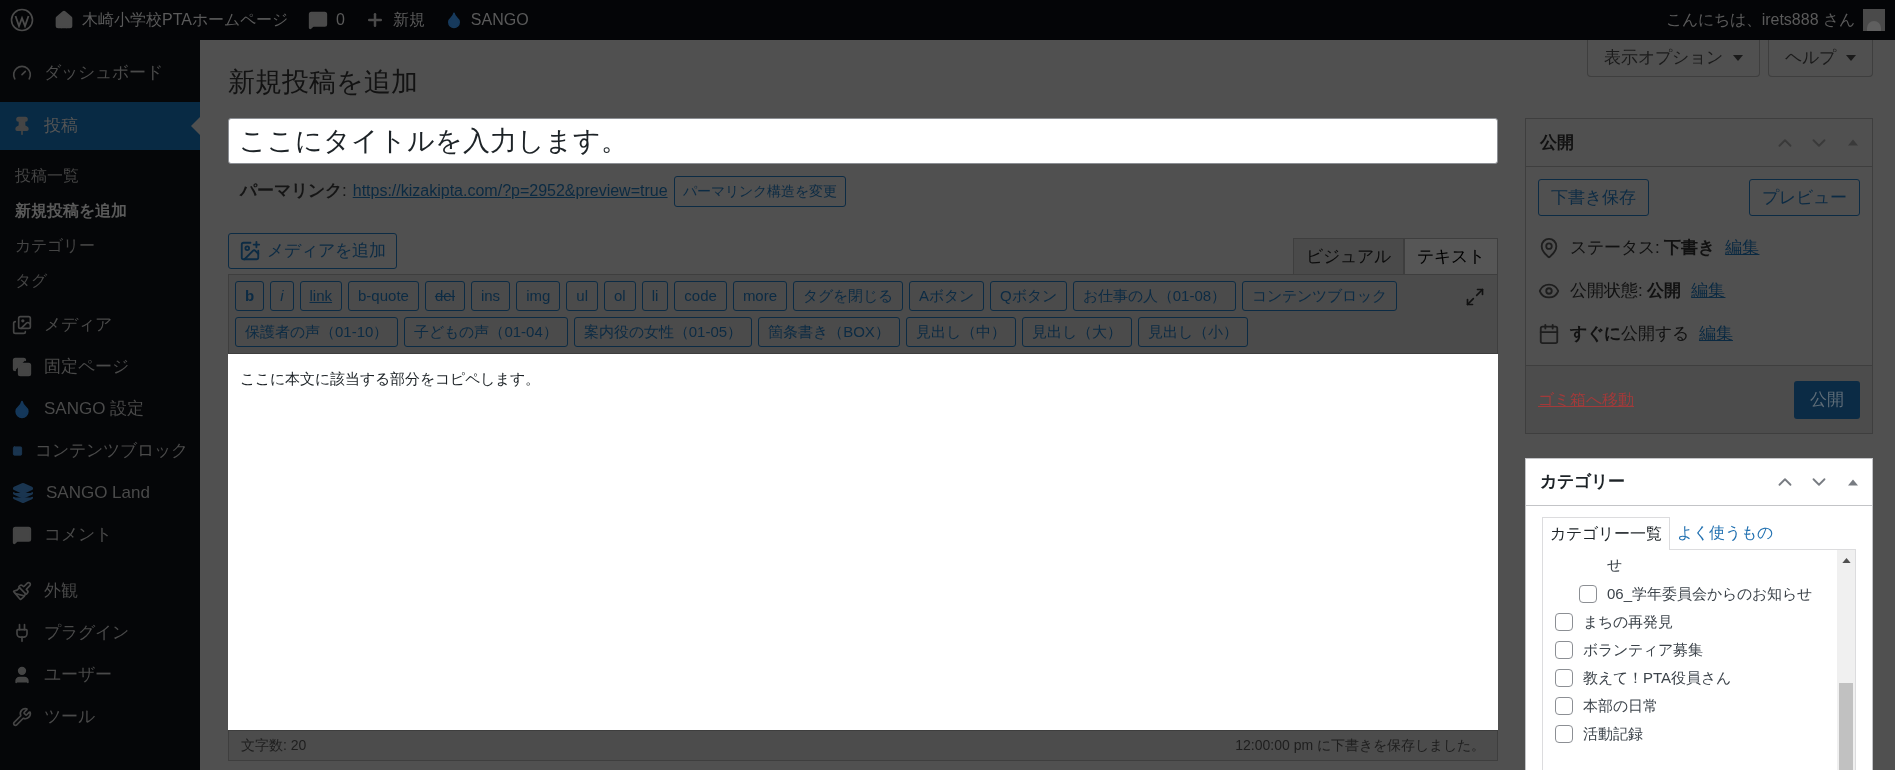 The width and height of the screenshot is (1895, 770). Describe the element at coordinates (1028, 296) in the screenshot. I see `quicktag-button: Qボタン` at that location.